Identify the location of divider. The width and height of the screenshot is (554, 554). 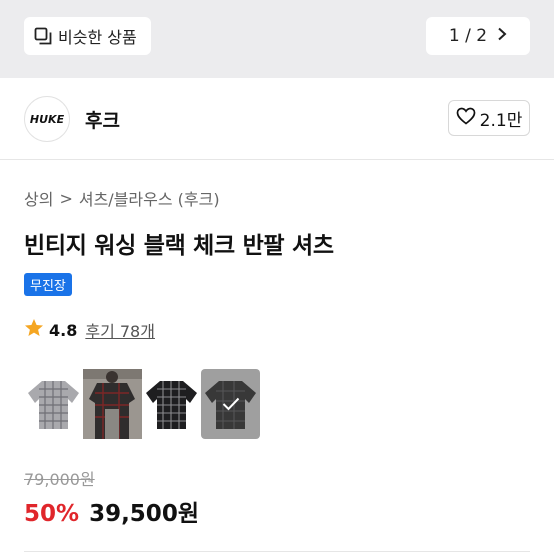
(277, 551).